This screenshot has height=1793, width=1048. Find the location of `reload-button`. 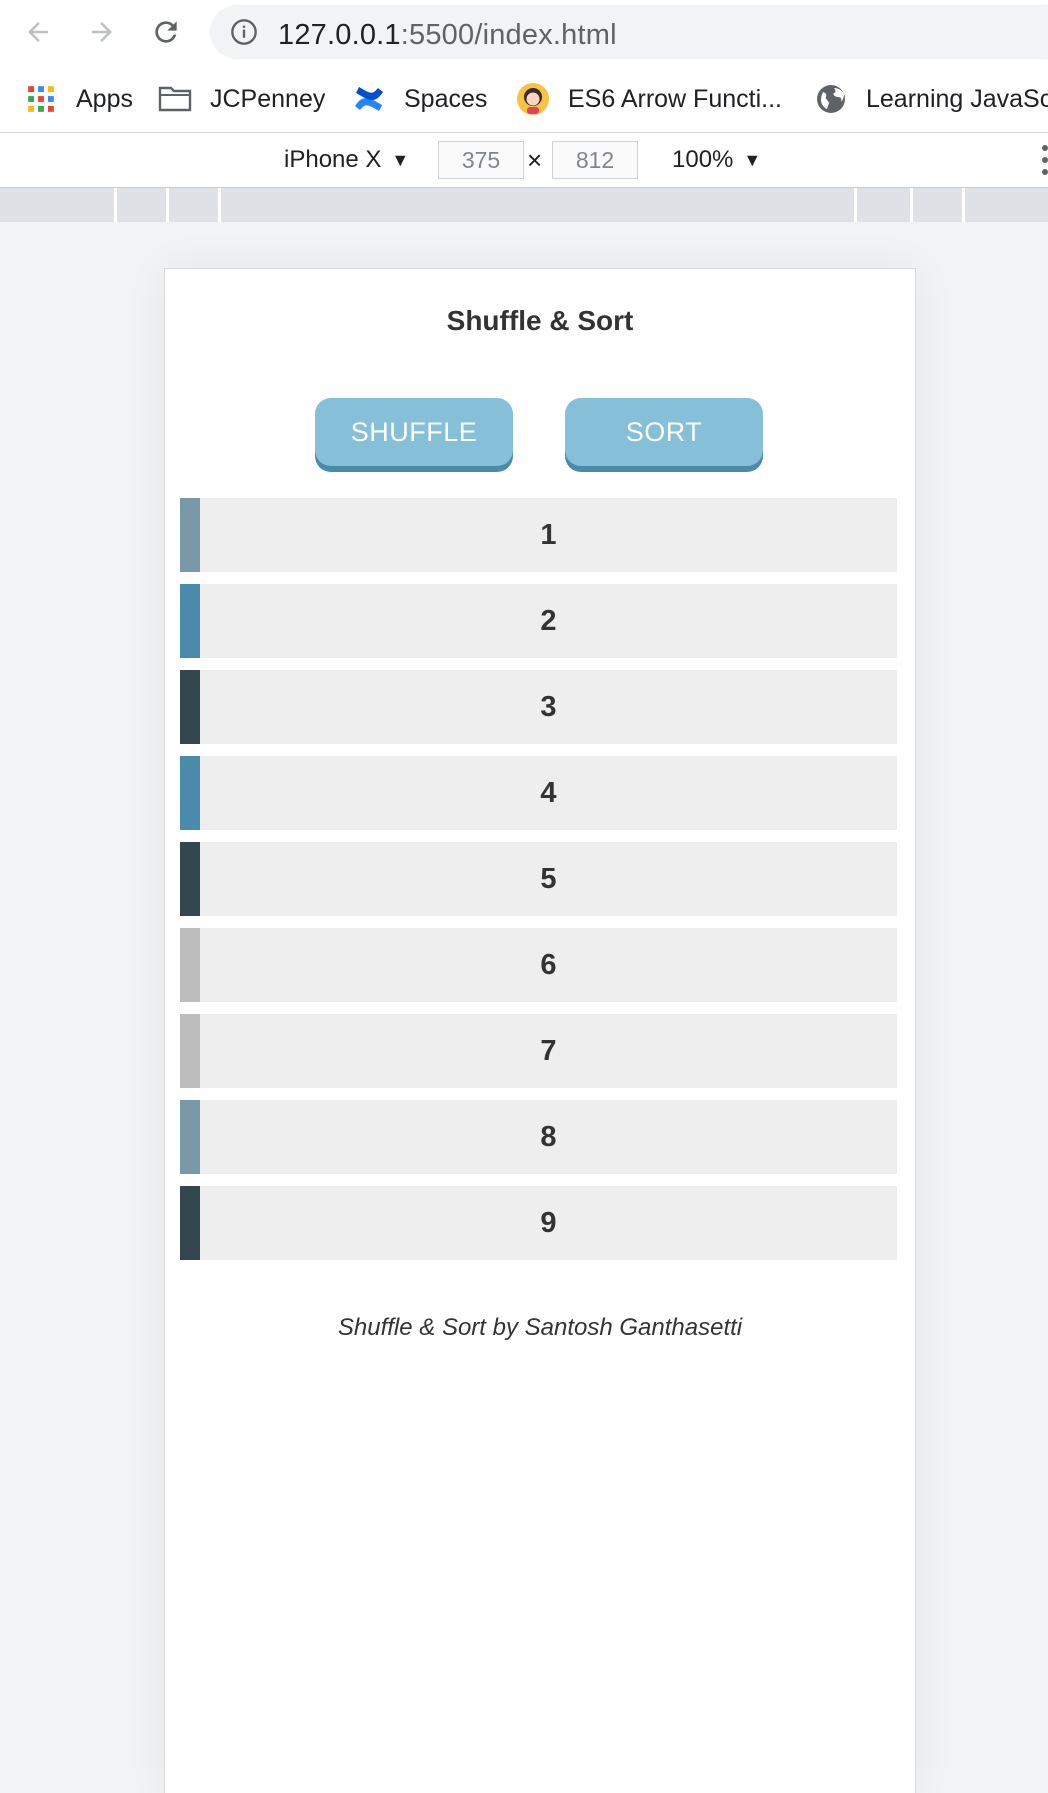

reload-button is located at coordinates (166, 32).